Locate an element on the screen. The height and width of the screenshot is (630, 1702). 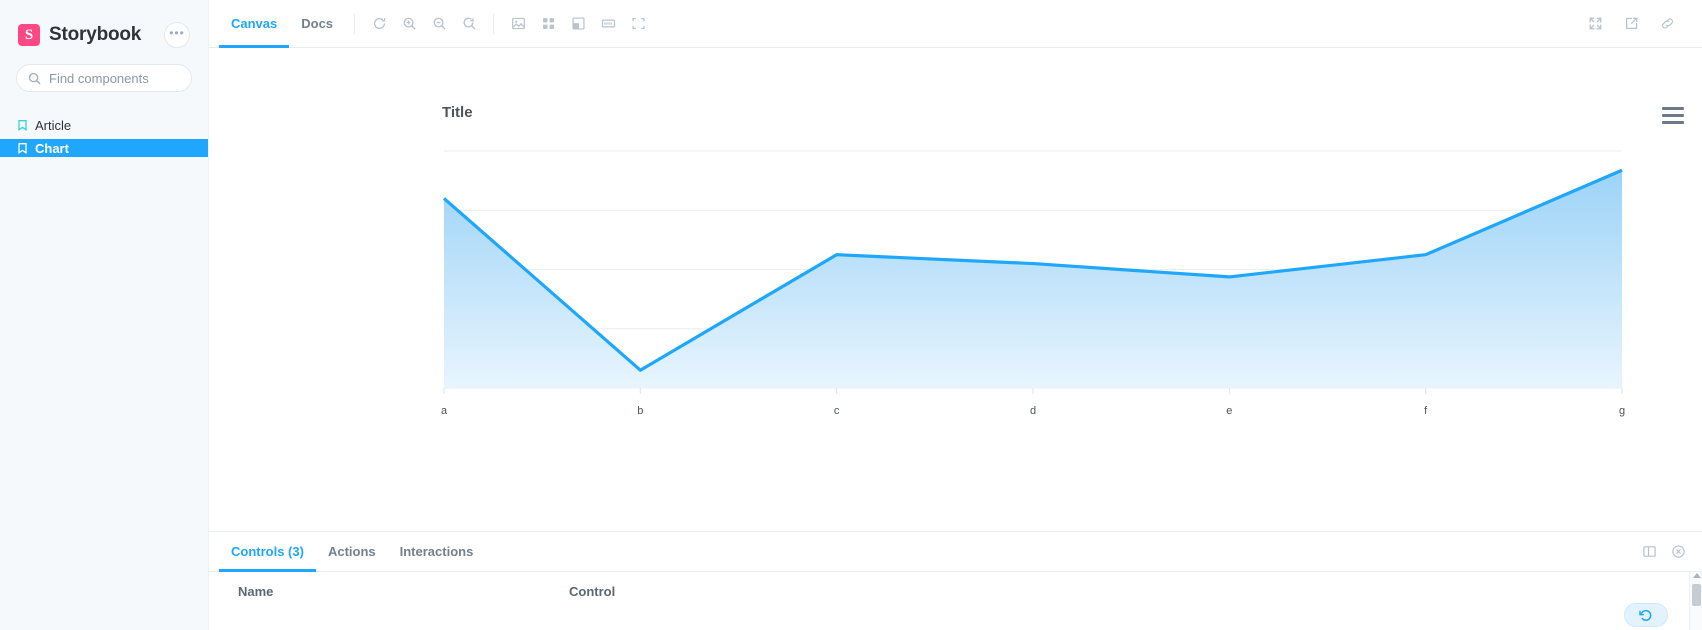
brand: Storybook is located at coordinates (79, 35).